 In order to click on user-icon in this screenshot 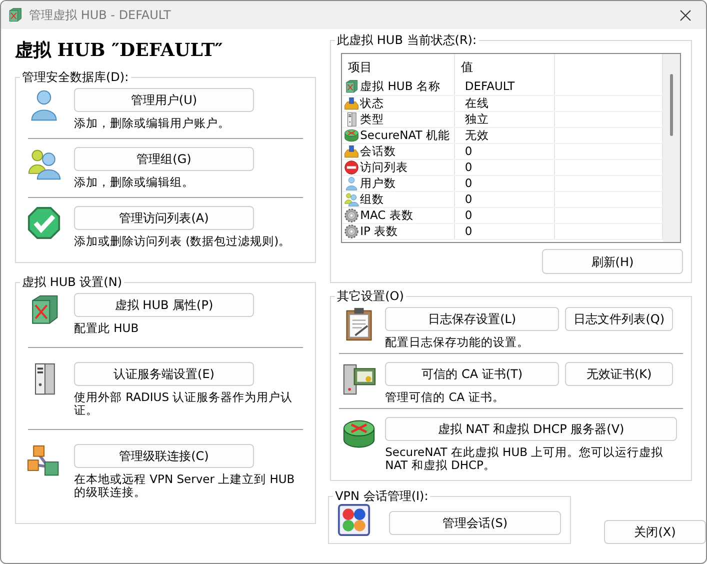, I will do `click(352, 183)`.